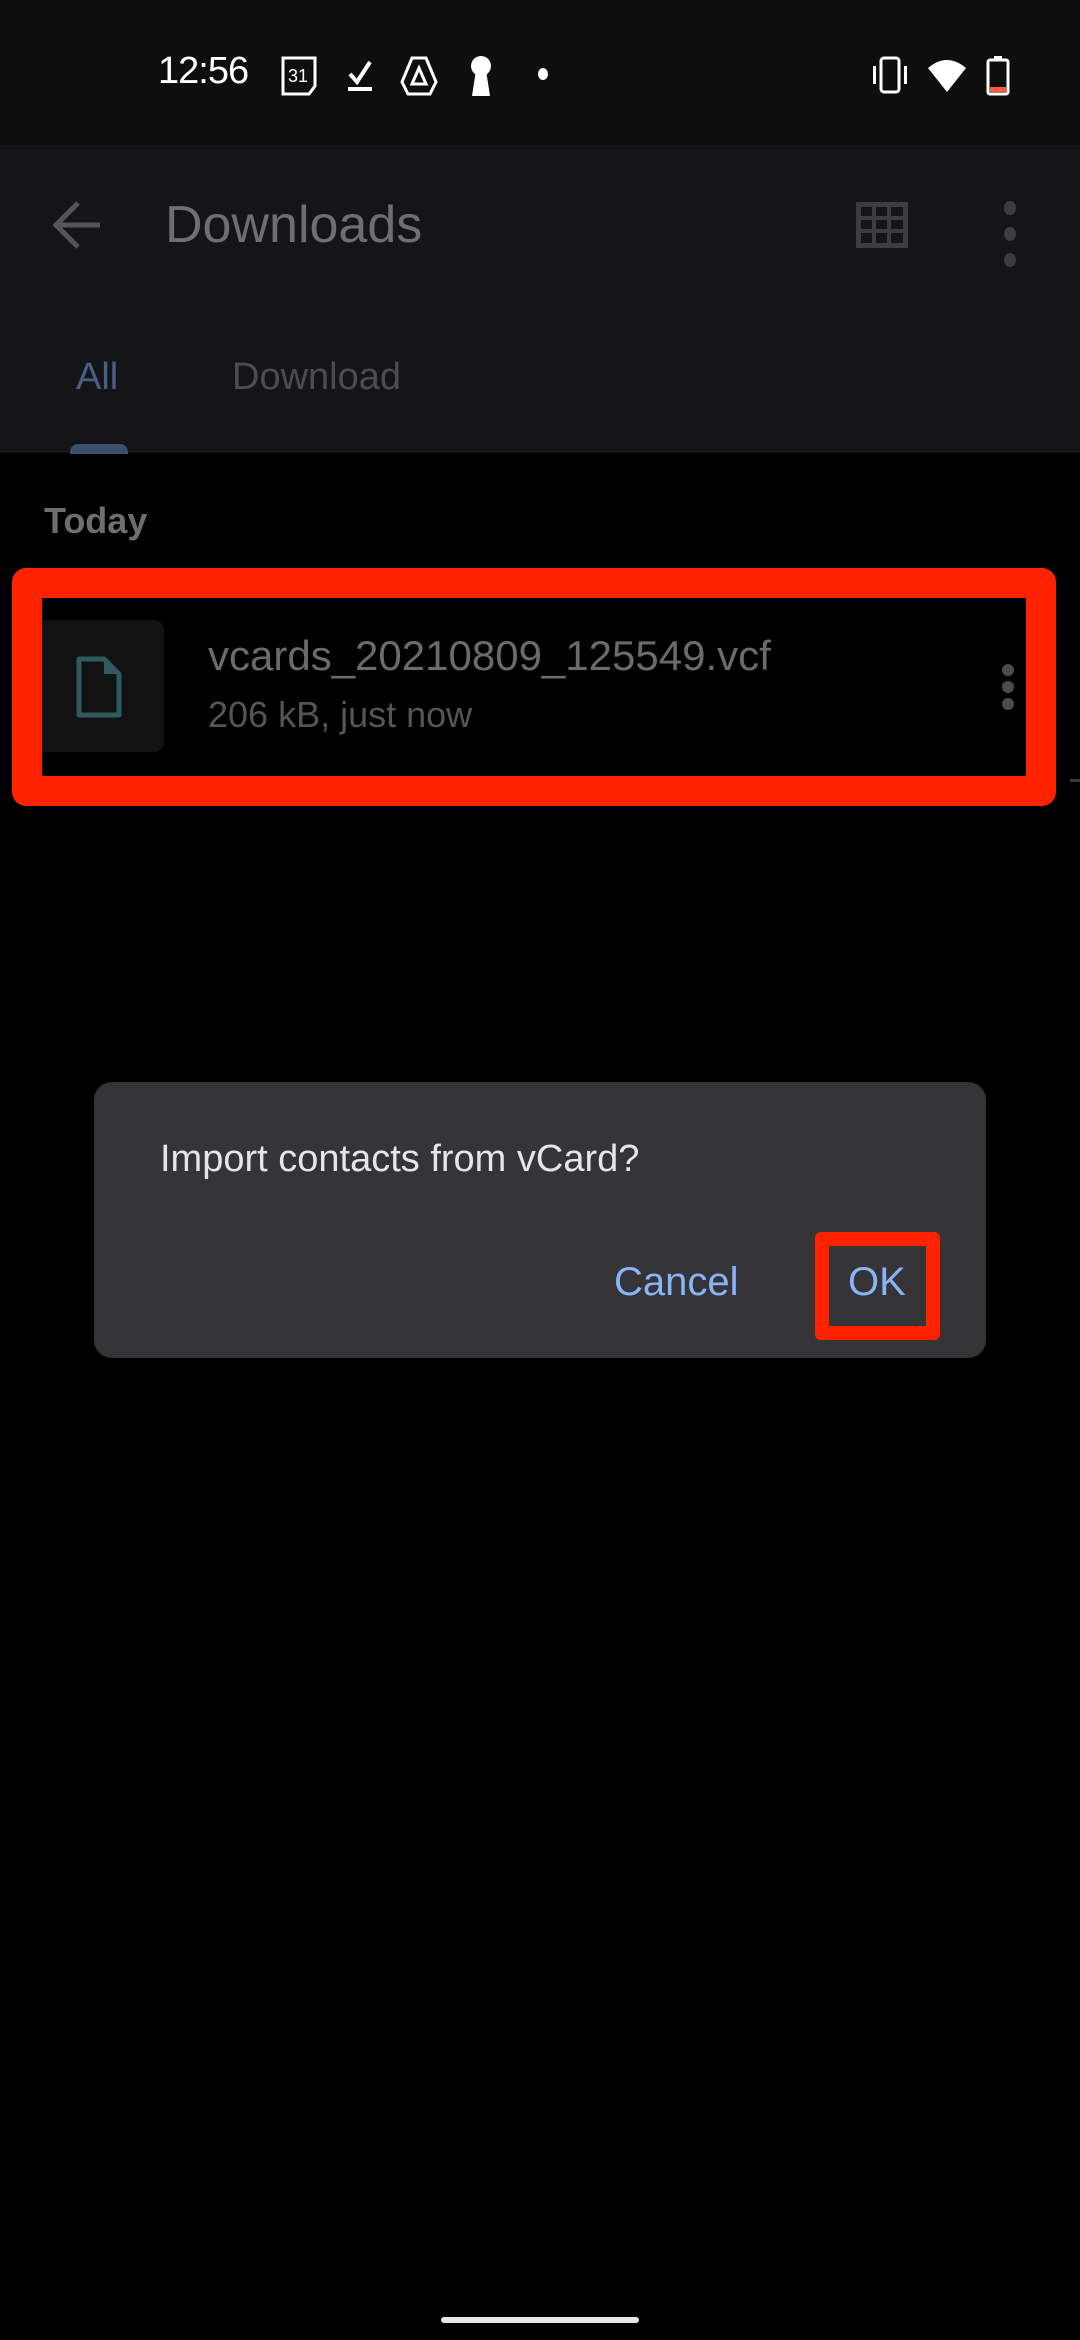 The width and height of the screenshot is (1080, 2340). Describe the element at coordinates (203, 71) in the screenshot. I see `status-time: 12:56` at that location.